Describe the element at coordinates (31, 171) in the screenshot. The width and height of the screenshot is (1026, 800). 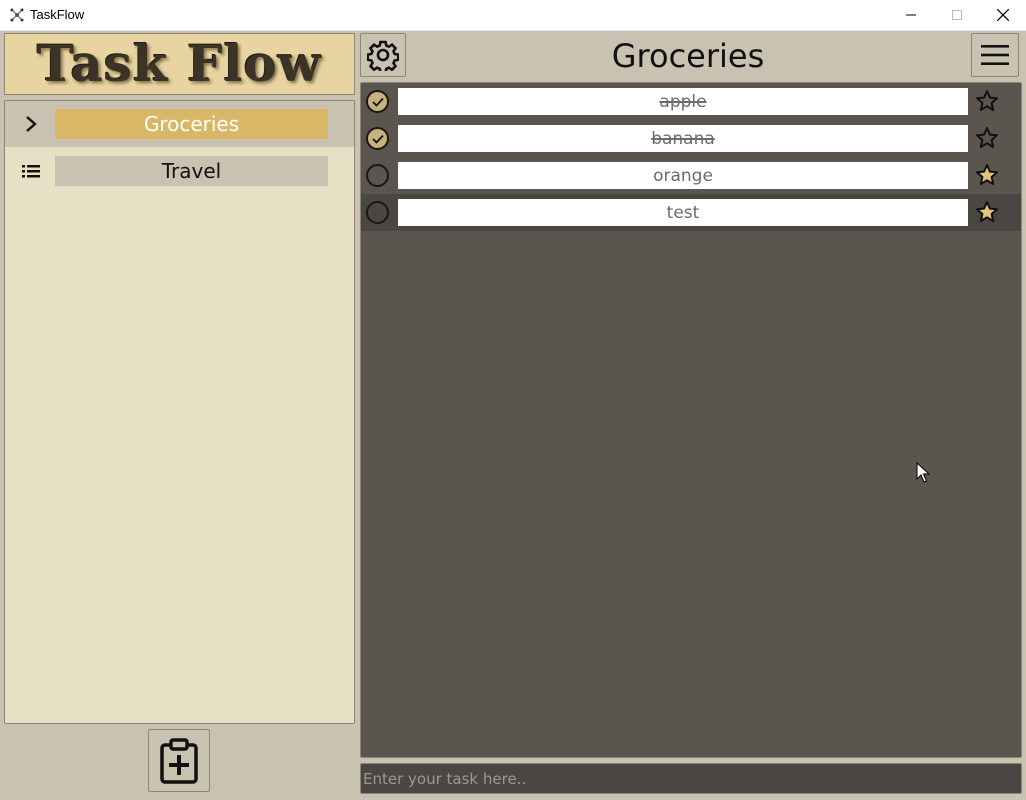
I see `list-icon` at that location.